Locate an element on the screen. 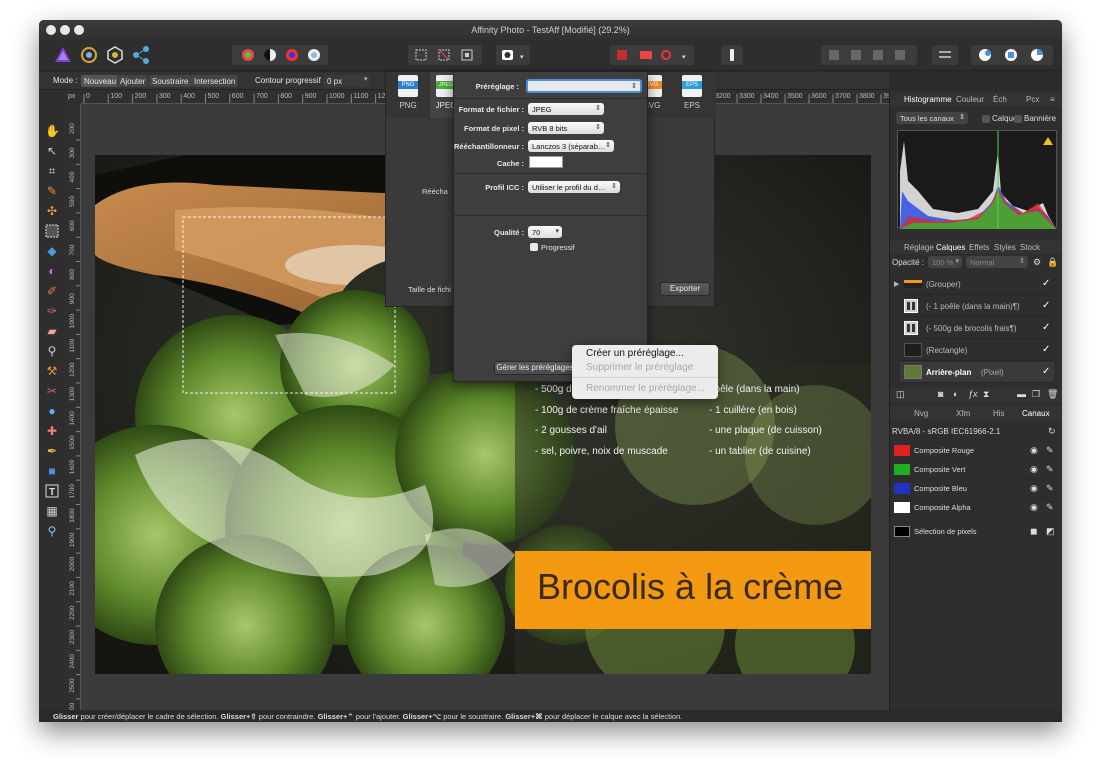  tab-effects: Effets is located at coordinates (979, 247).